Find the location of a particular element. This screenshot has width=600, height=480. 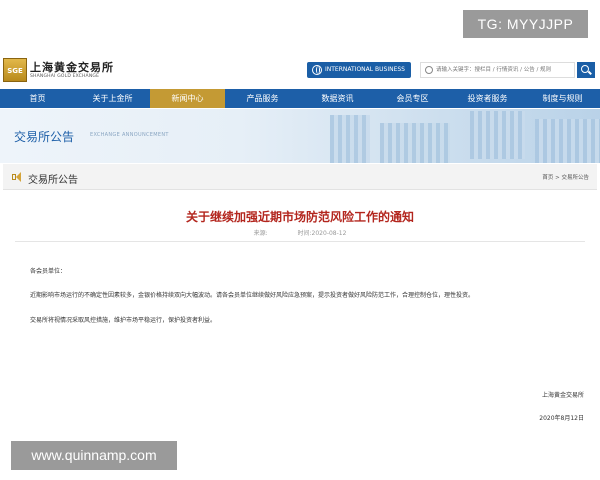

article-greeting: 各会员单位： is located at coordinates (48, 271).